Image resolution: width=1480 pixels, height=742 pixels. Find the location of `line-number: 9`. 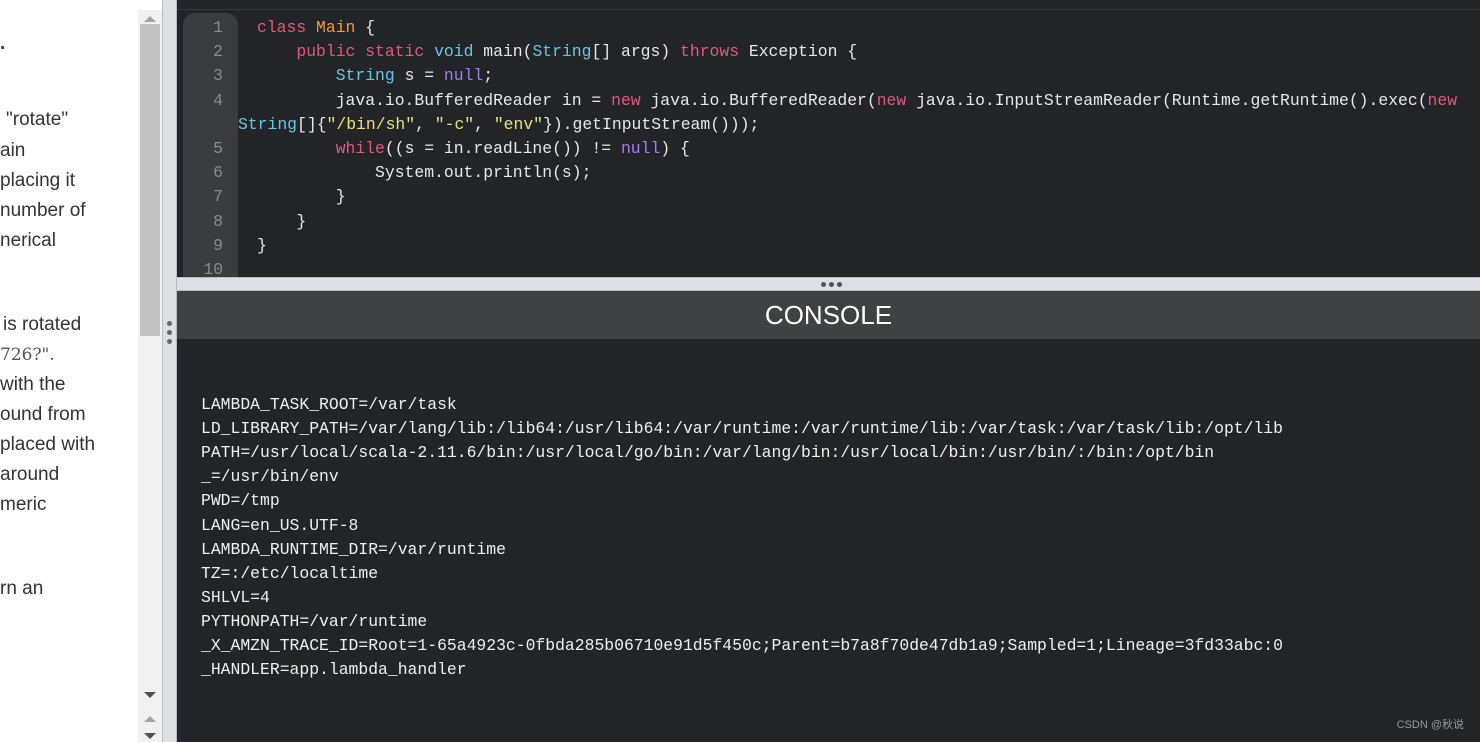

line-number: 9 is located at coordinates (218, 245).